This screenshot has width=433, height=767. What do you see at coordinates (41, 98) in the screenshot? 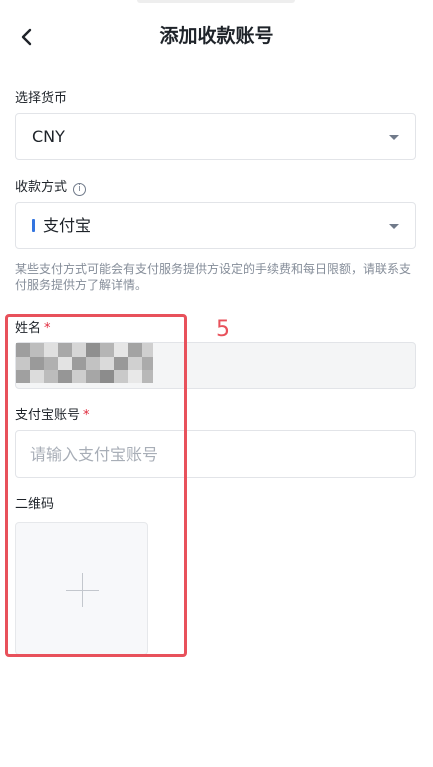
I see `currency-label: 选择货币` at bounding box center [41, 98].